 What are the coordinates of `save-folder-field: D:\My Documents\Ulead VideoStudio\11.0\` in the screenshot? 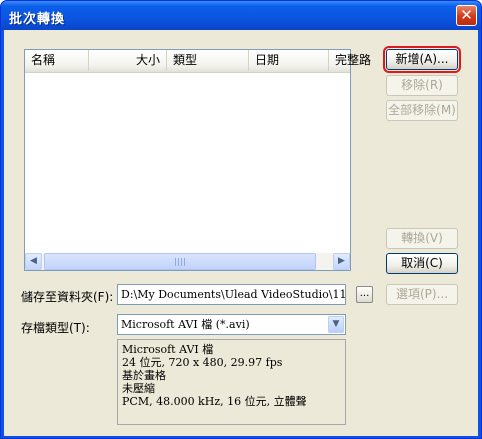 It's located at (231, 294).